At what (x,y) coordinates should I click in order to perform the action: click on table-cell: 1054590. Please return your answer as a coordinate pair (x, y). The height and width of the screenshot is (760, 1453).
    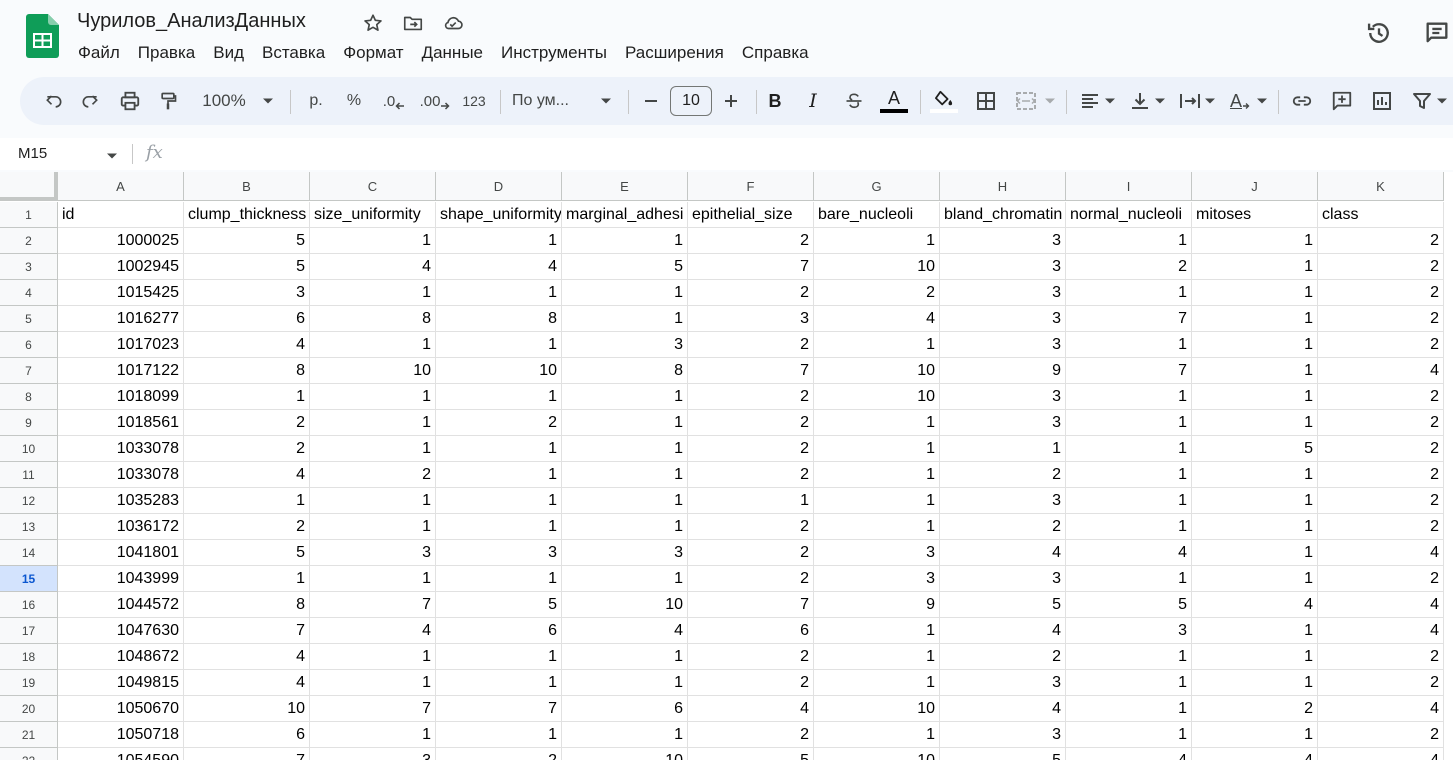
    Looking at the image, I should click on (121, 754).